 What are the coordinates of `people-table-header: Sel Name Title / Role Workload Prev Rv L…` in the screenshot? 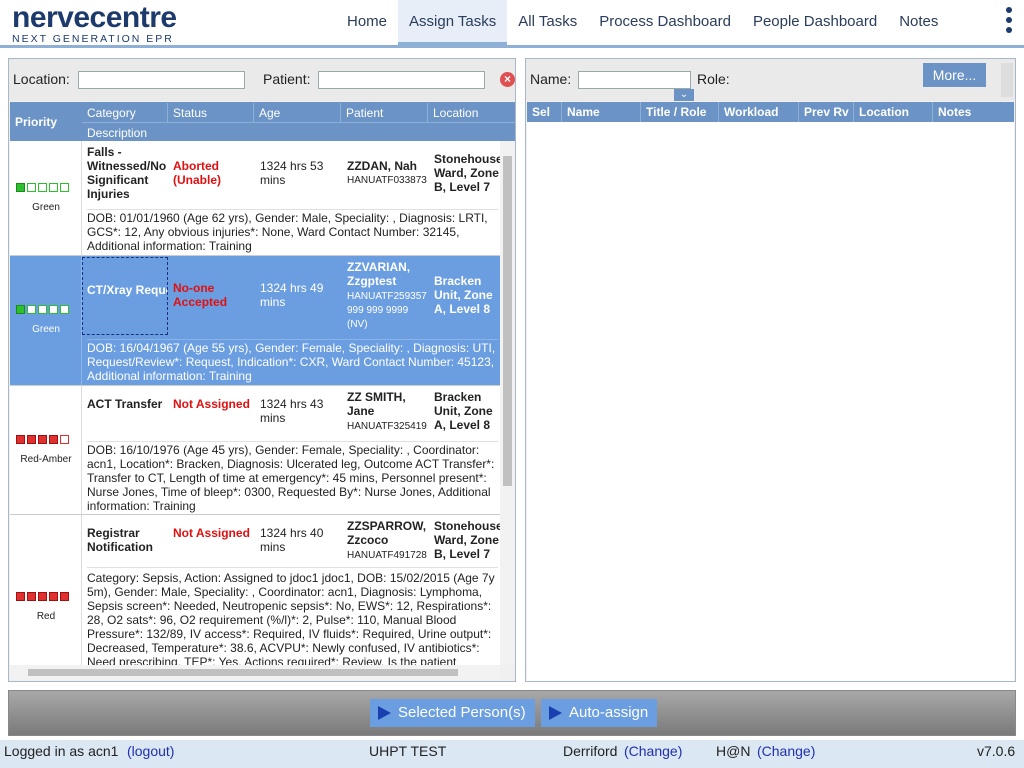 It's located at (770, 112).